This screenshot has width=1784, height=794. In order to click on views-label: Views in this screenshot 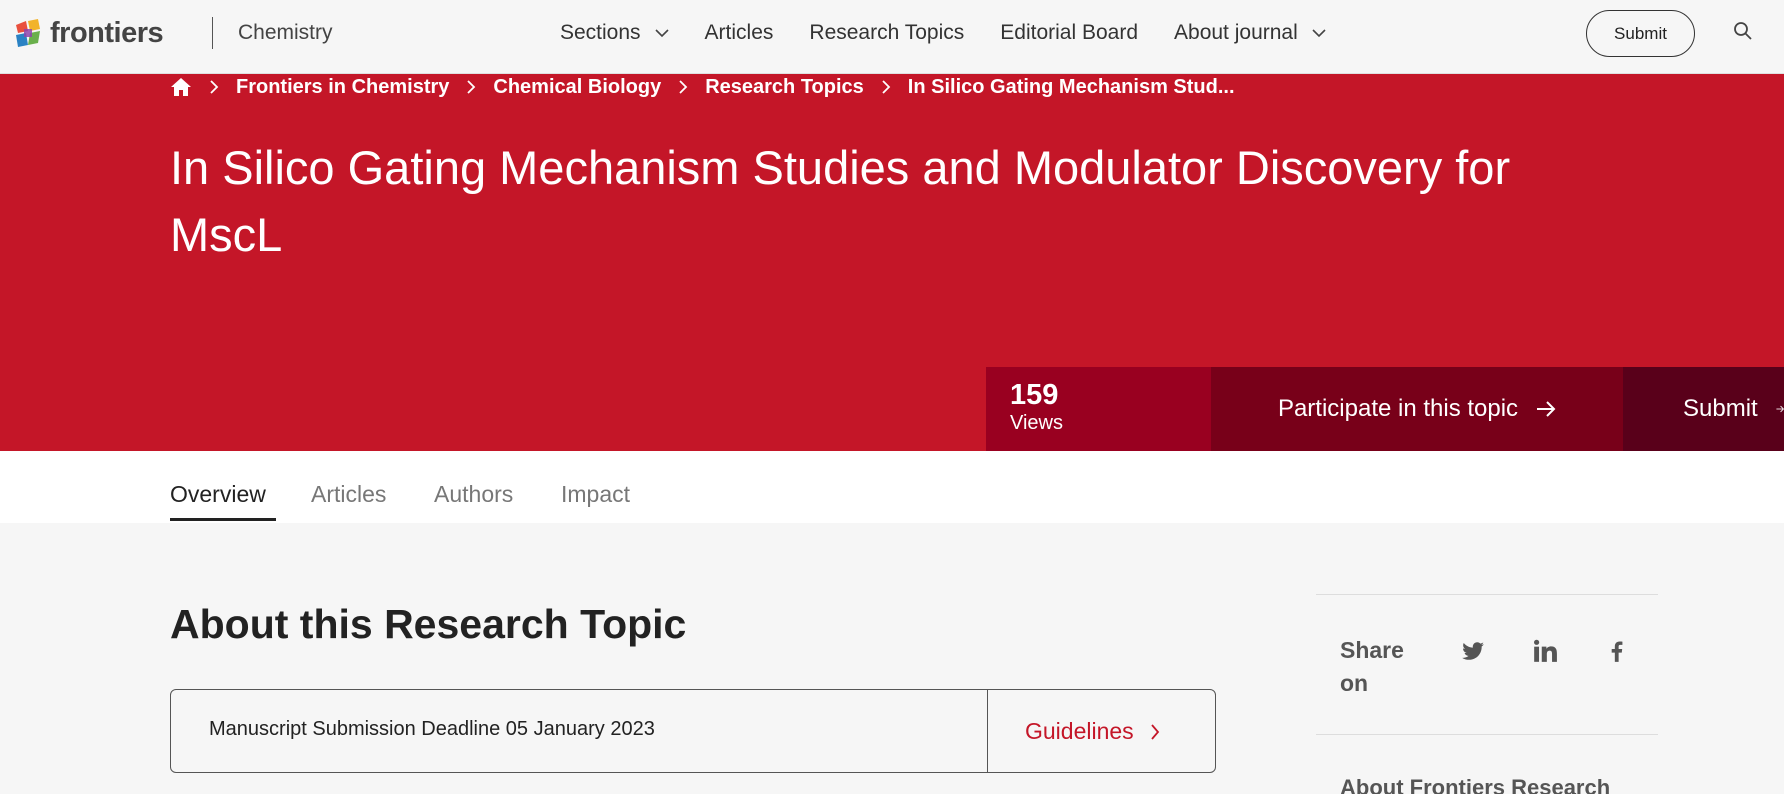, I will do `click(1036, 423)`.